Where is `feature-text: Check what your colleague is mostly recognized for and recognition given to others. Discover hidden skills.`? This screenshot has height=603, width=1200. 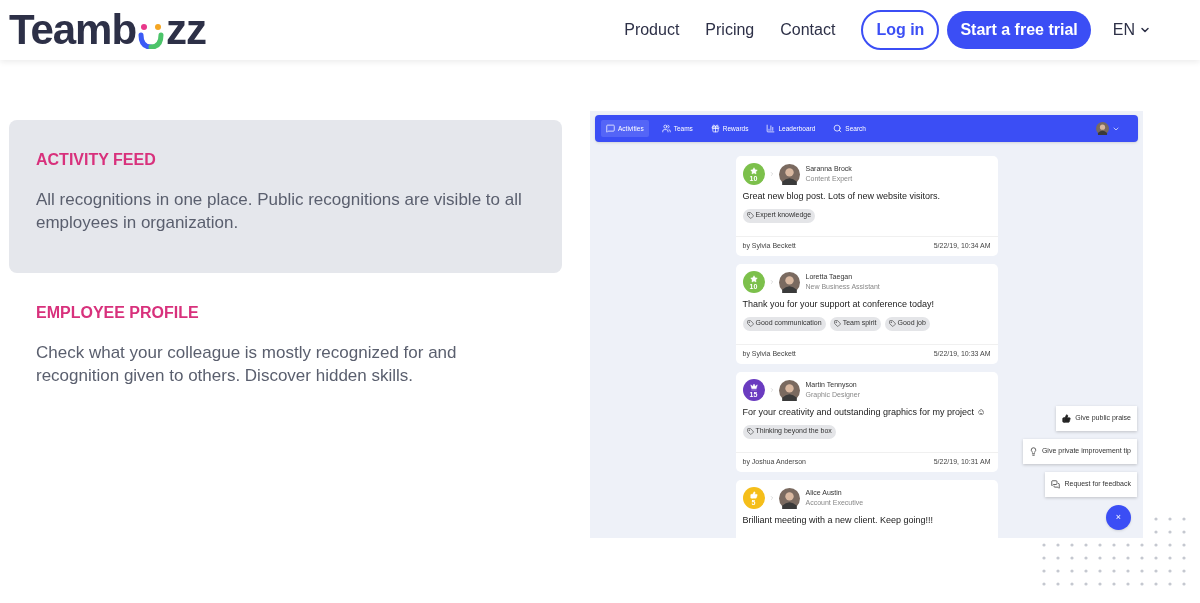 feature-text: Check what your colleague is mostly recognized for and recognition given to others. Discover hidden skills. is located at coordinates (247, 364).